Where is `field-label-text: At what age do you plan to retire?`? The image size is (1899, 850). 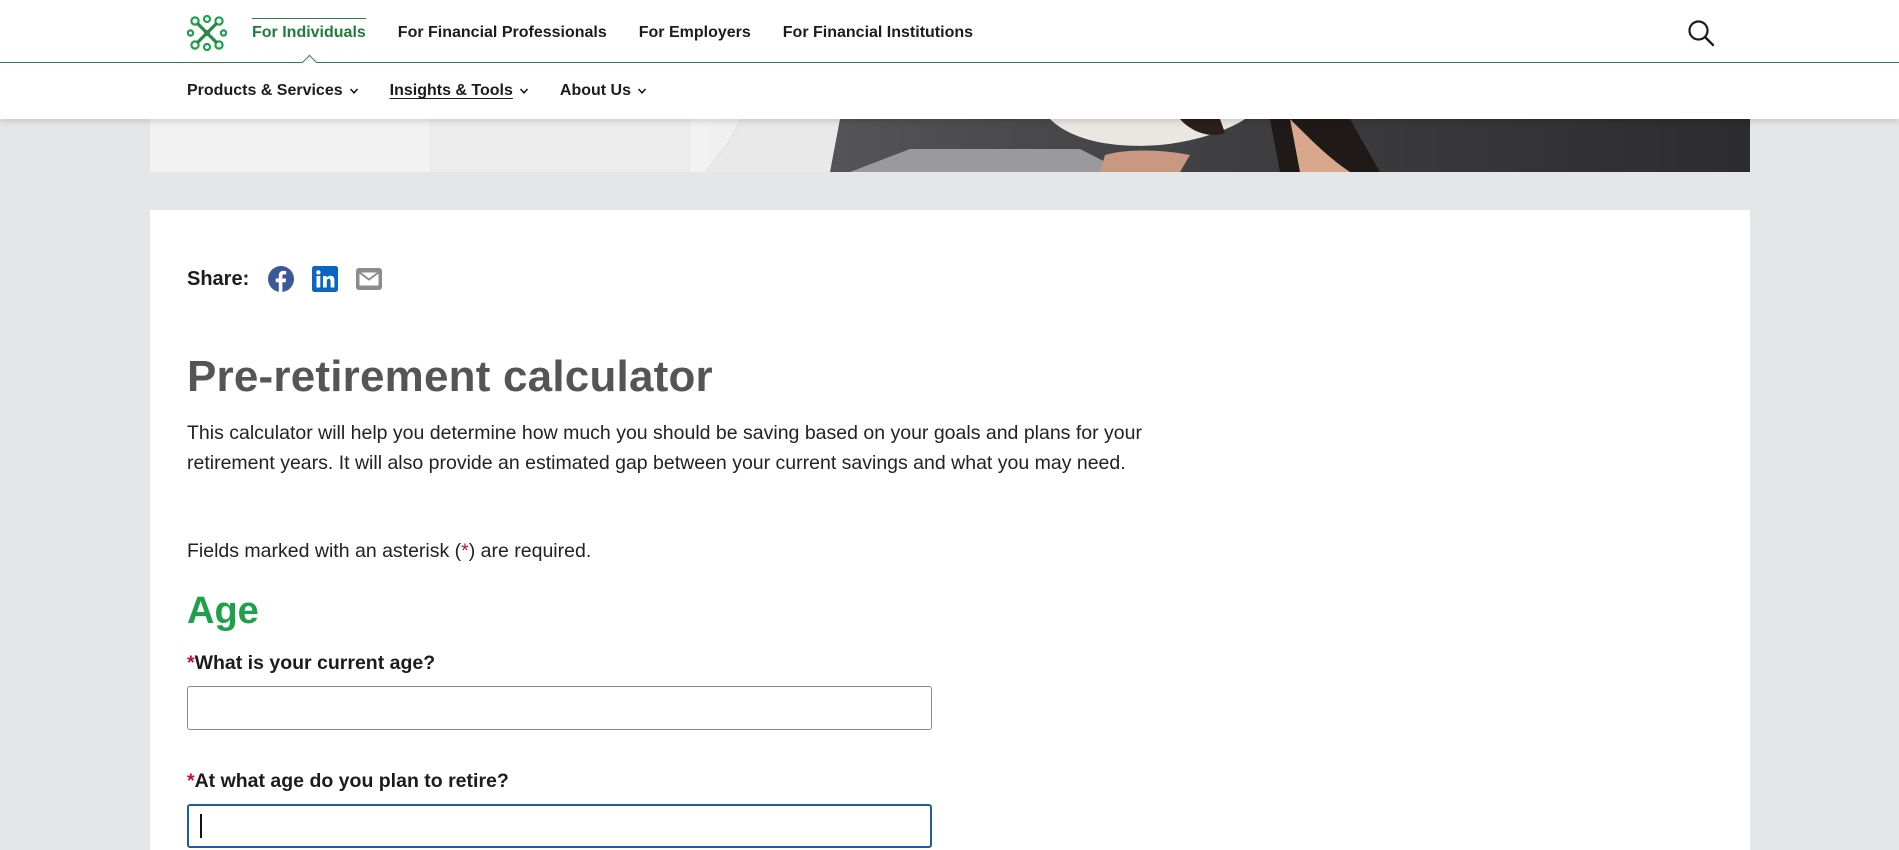
field-label-text: At what age do you plan to retire? is located at coordinates (351, 781).